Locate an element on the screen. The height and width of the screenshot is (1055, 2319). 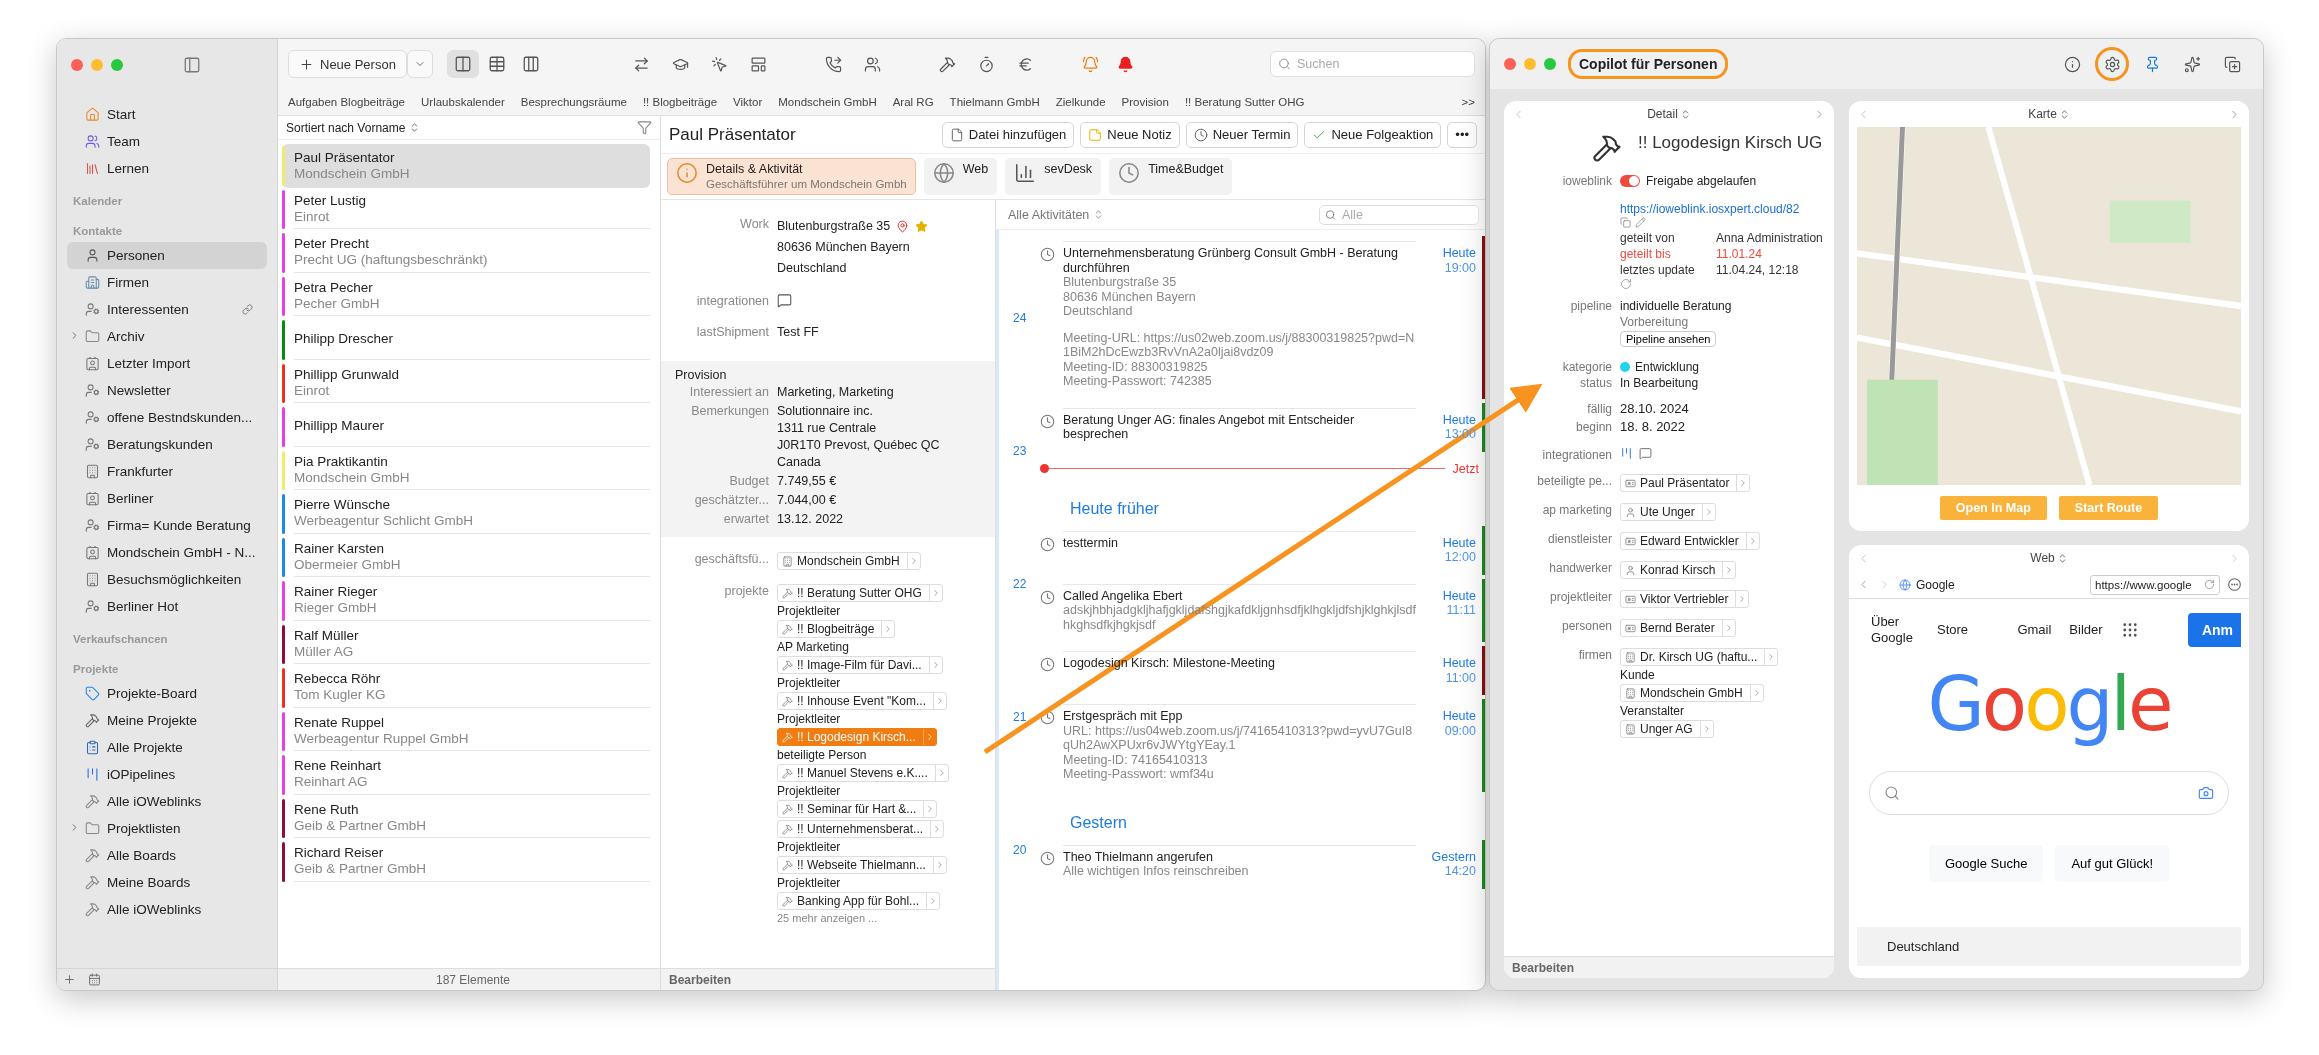
favorite-link: Urlaubskalender is located at coordinates (463, 102).